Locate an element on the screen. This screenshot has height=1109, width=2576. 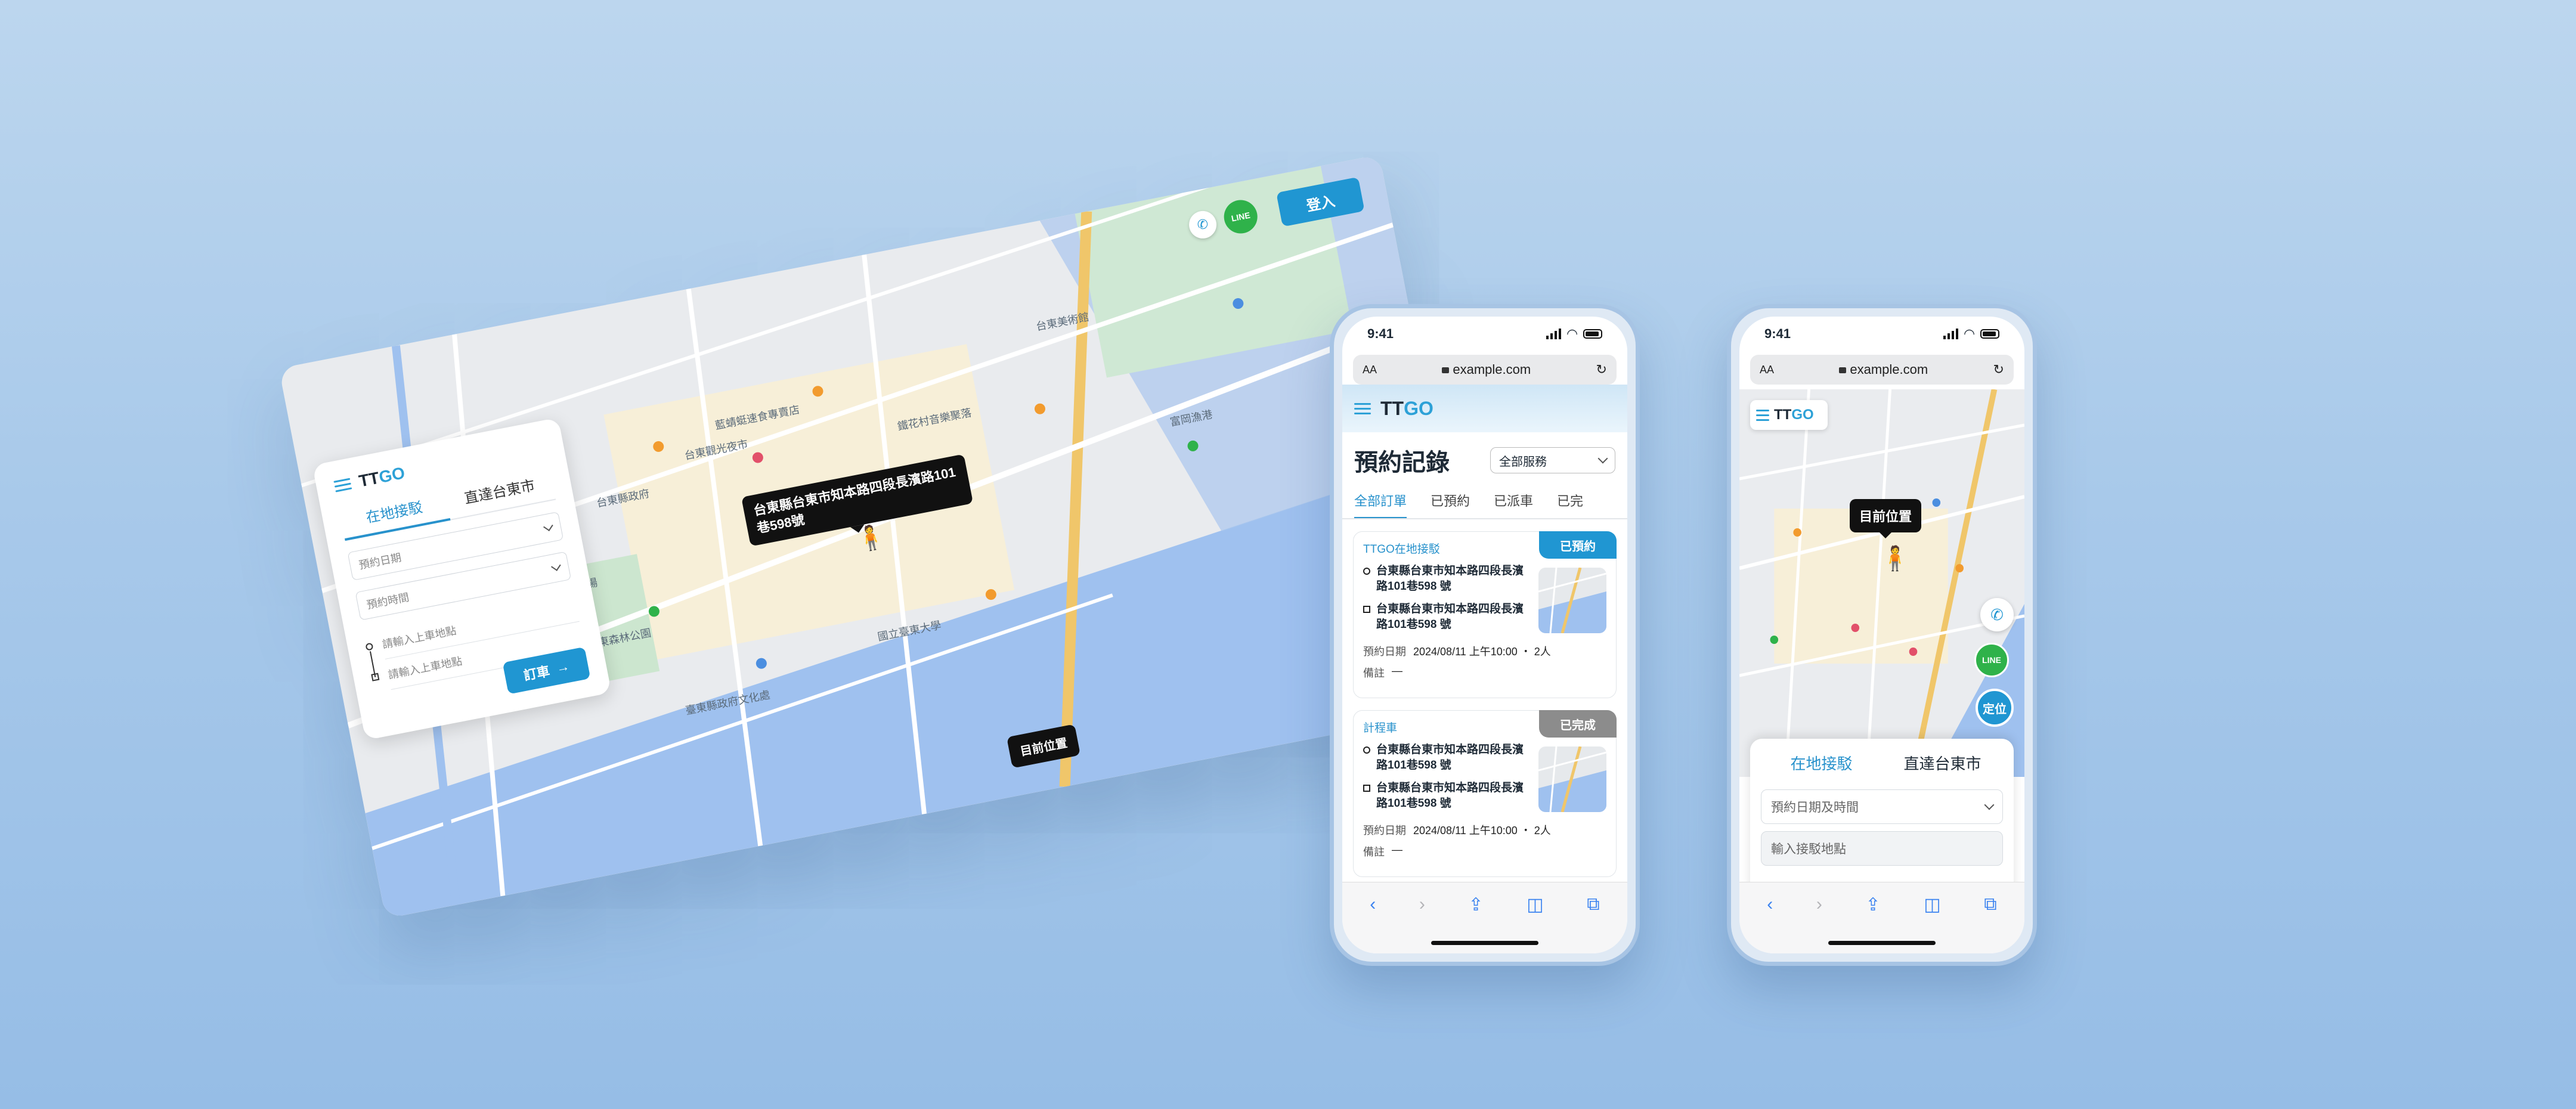
date-placeholder: 預約日期 is located at coordinates (380, 561).